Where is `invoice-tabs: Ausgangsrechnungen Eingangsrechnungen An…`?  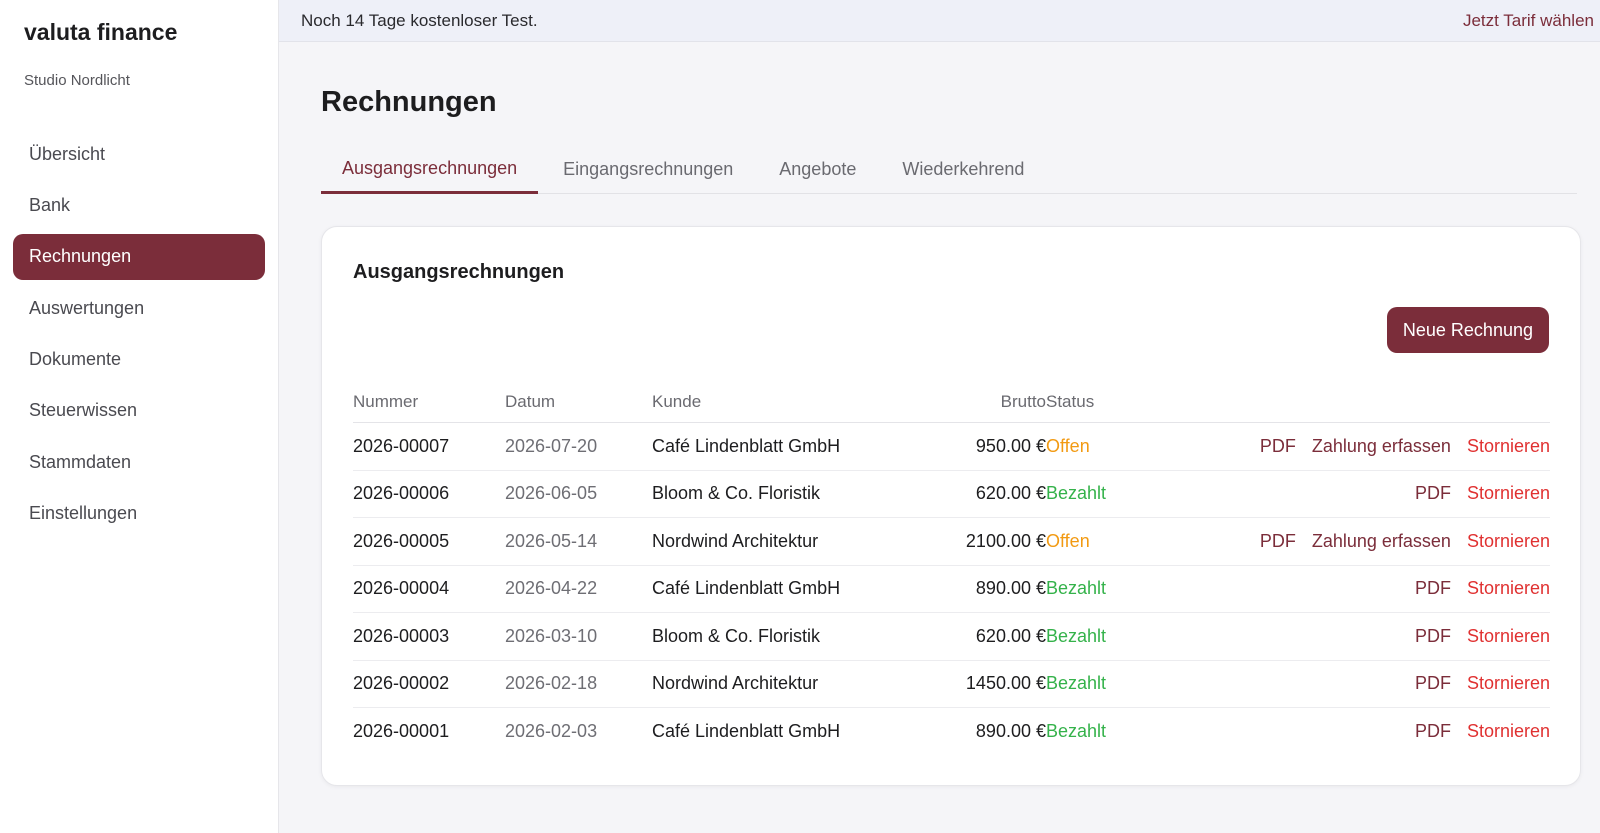 invoice-tabs: Ausgangsrechnungen Eingangsrechnungen An… is located at coordinates (949, 170).